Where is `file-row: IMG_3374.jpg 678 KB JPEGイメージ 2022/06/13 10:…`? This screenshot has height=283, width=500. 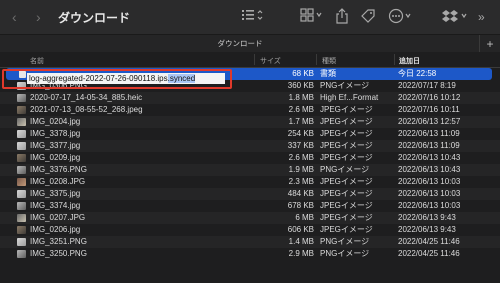 file-row: IMG_3374.jpg 678 KB JPEGイメージ 2022/06/13 10:… is located at coordinates (250, 206).